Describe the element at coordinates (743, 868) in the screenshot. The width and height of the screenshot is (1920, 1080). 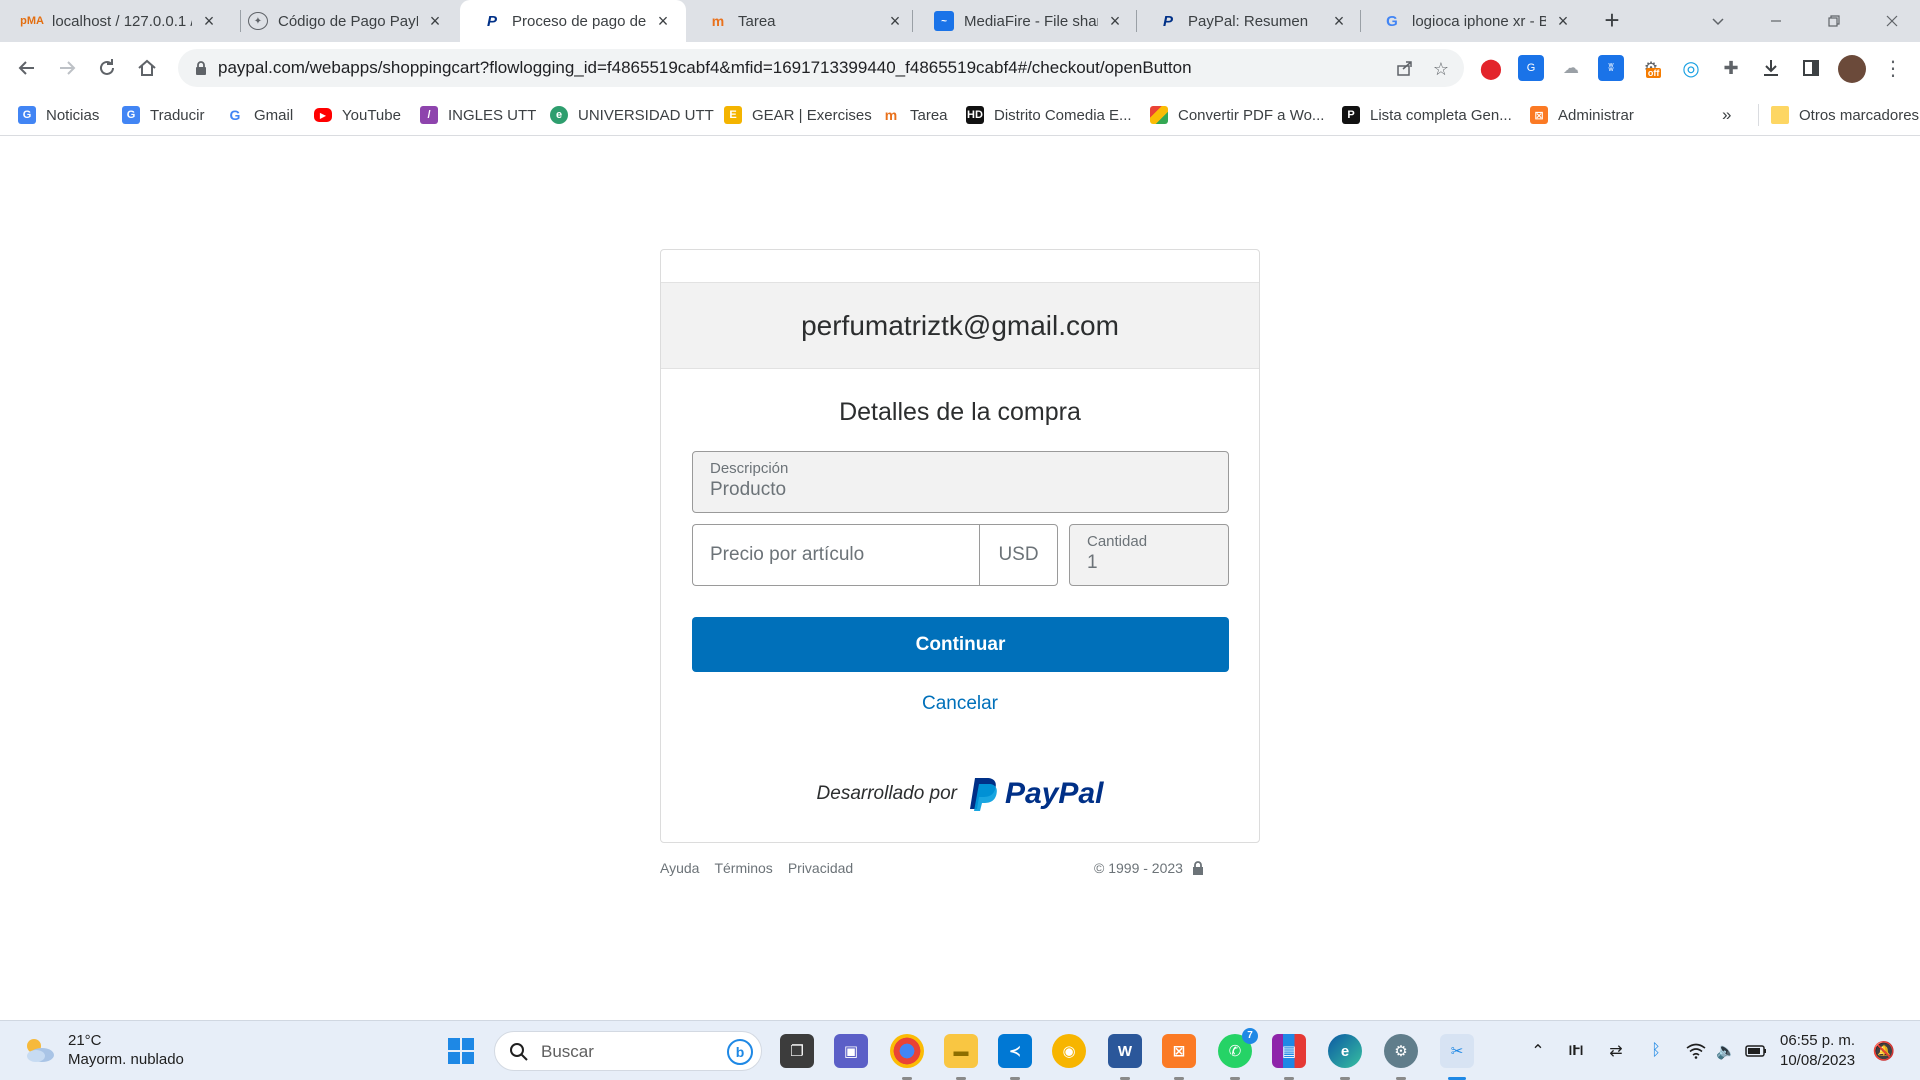
I see `footer-link-terminos: Términos` at that location.